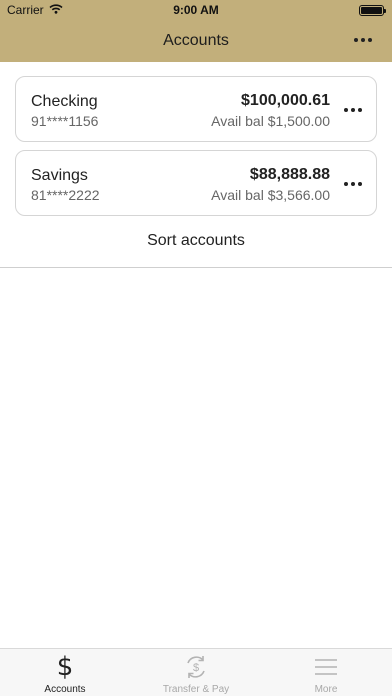  I want to click on nav-bar: Accounts, so click(196, 41).